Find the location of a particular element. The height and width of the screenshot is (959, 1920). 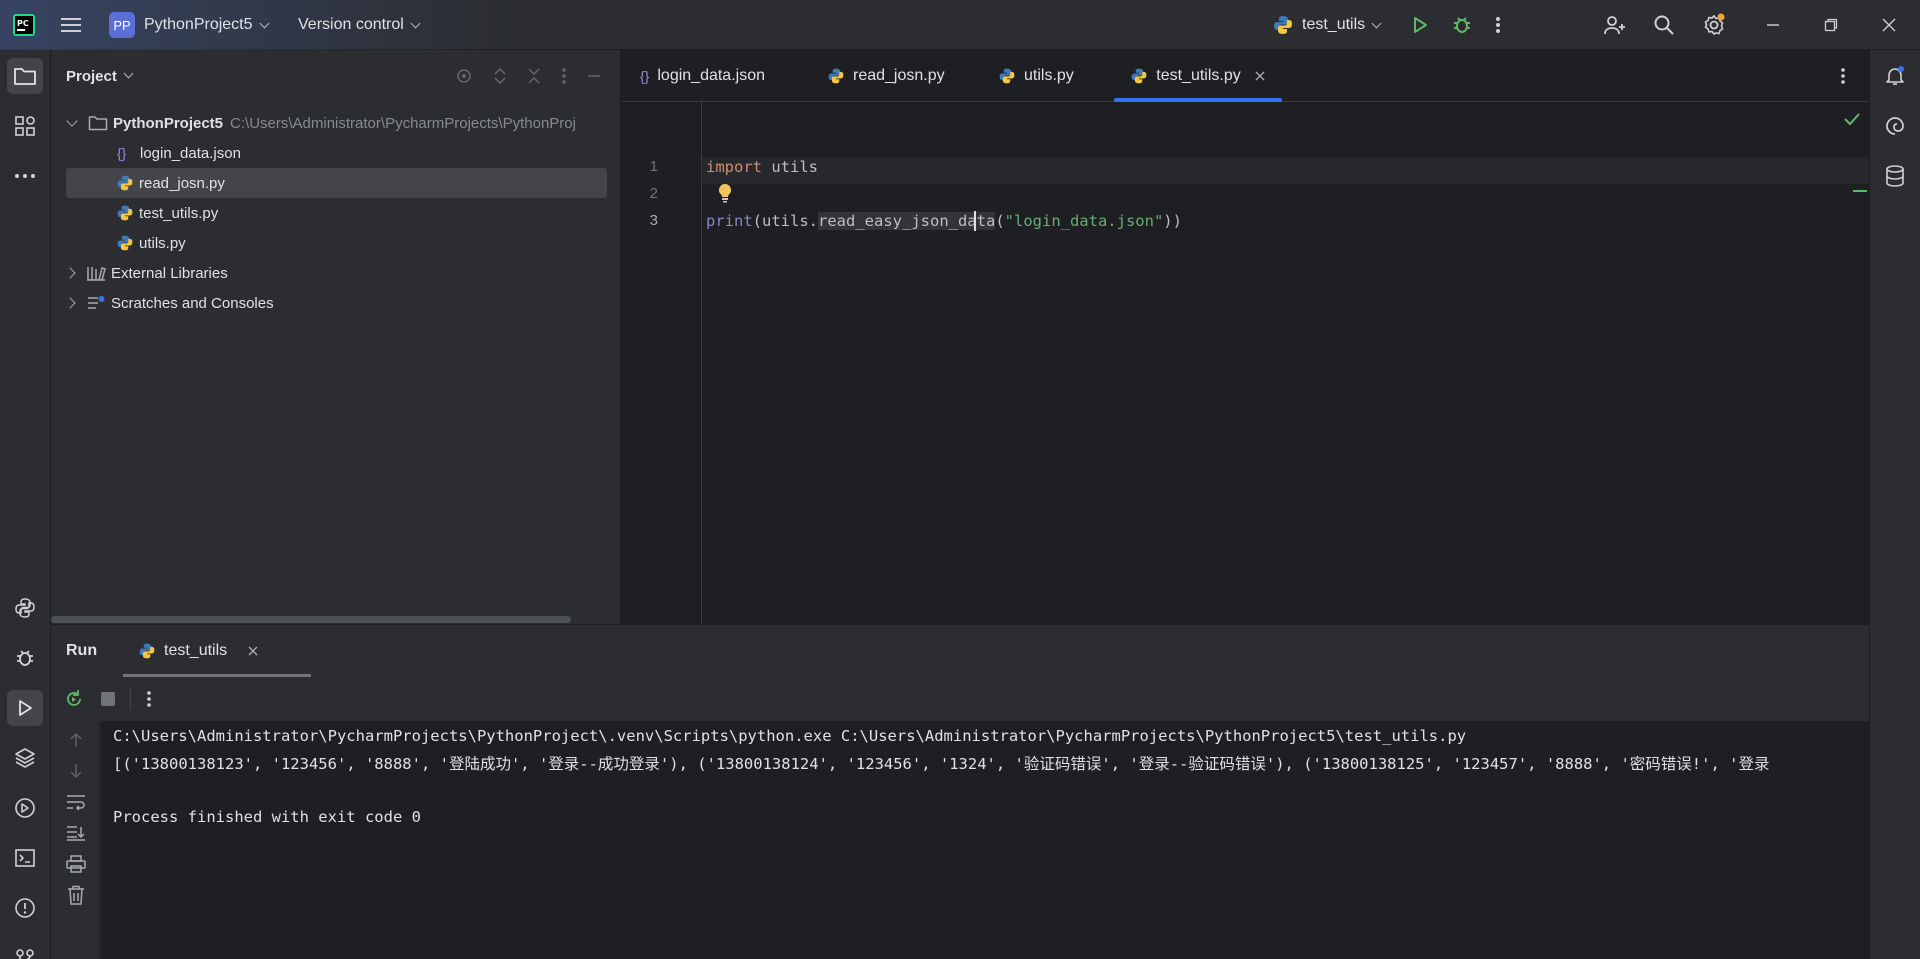

code-line-1: import utils is located at coordinates (762, 167).